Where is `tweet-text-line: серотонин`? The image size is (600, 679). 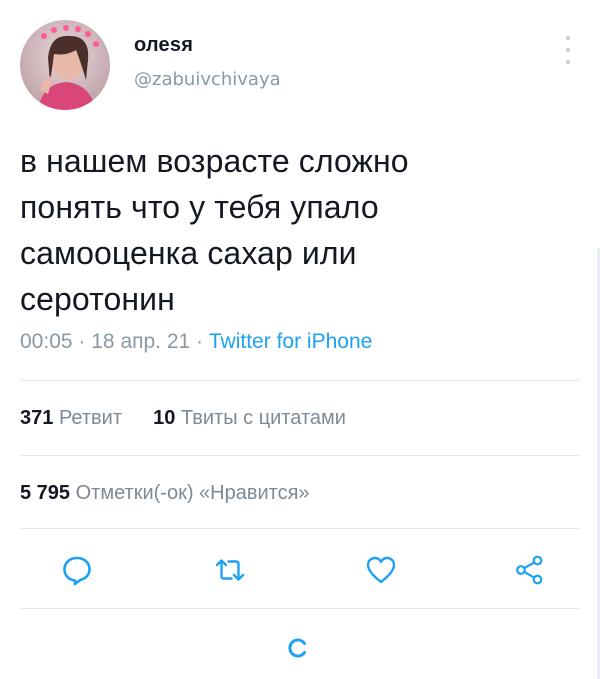 tweet-text-line: серотонин is located at coordinates (97, 299).